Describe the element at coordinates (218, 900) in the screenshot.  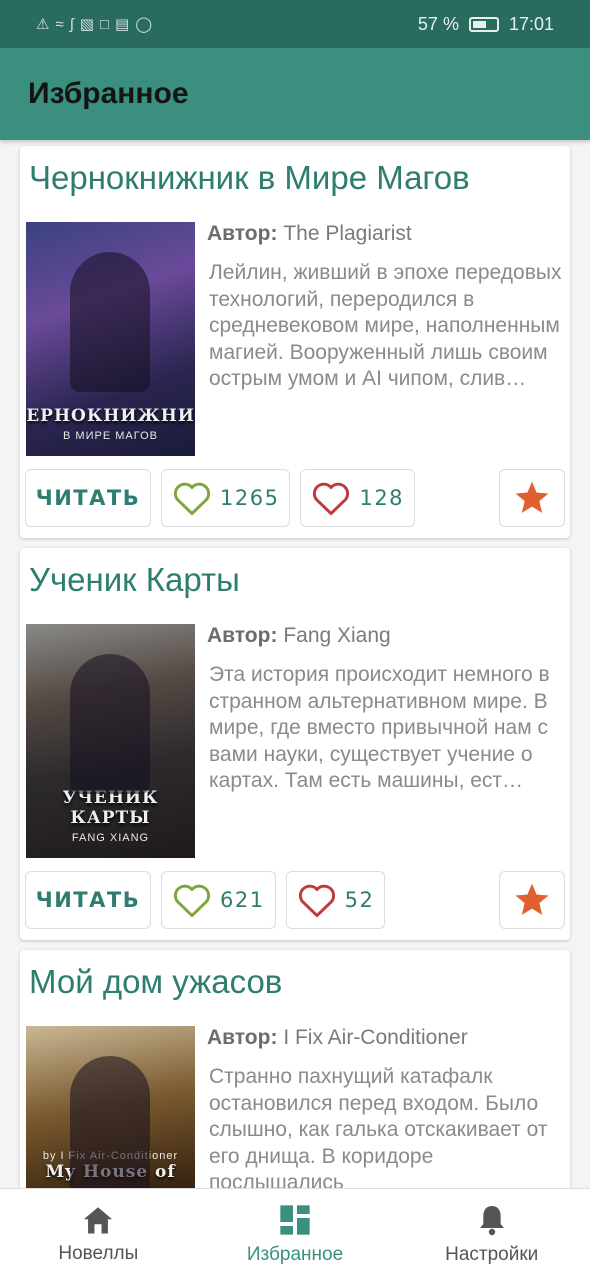
I see `like-button: 621` at that location.